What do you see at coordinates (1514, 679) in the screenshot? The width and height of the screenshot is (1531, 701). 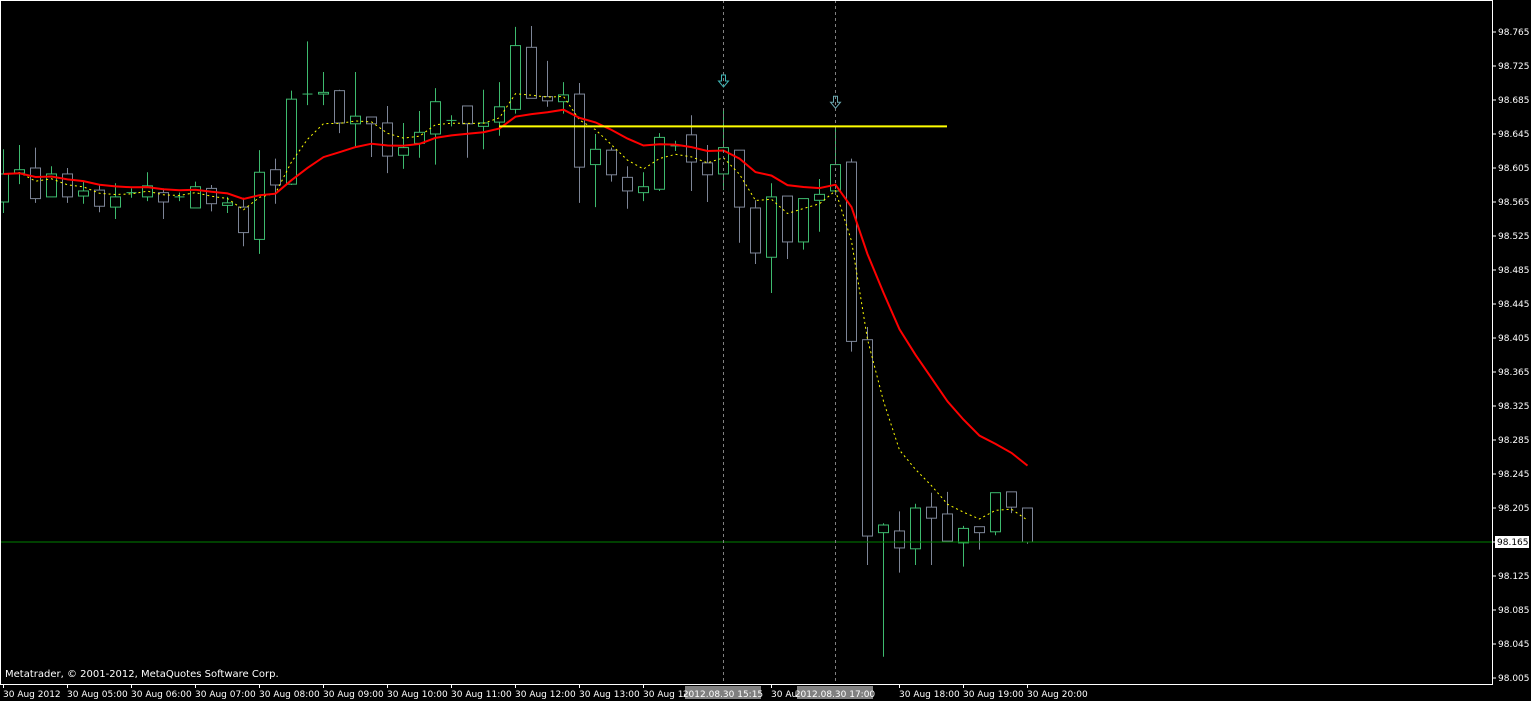 I see `y-tick-label: 98.005` at bounding box center [1514, 679].